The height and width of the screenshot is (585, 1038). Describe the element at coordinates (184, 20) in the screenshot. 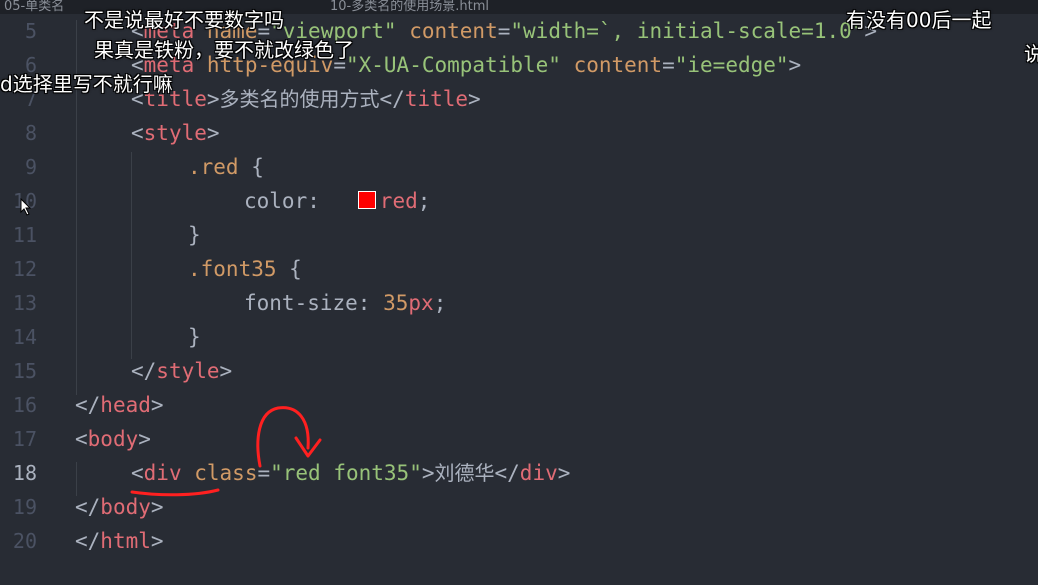

I see `danmaku-comment: 不是说最好不要数字吗` at that location.